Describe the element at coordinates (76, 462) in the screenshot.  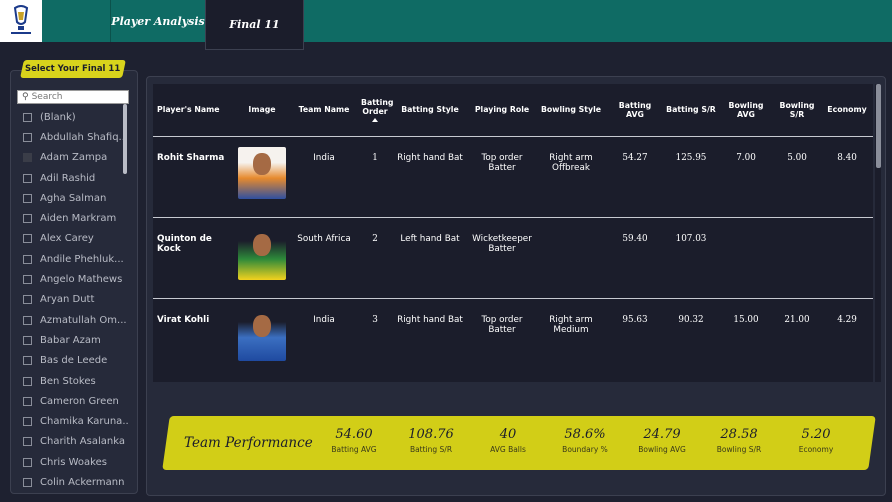
I see `slicer-item: Chris Woakes` at that location.